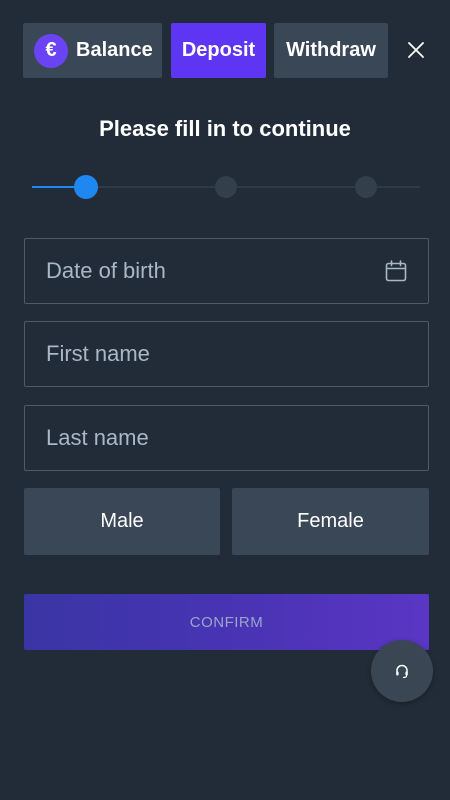 The image size is (450, 800). I want to click on female-button-label: Female, so click(330, 521).